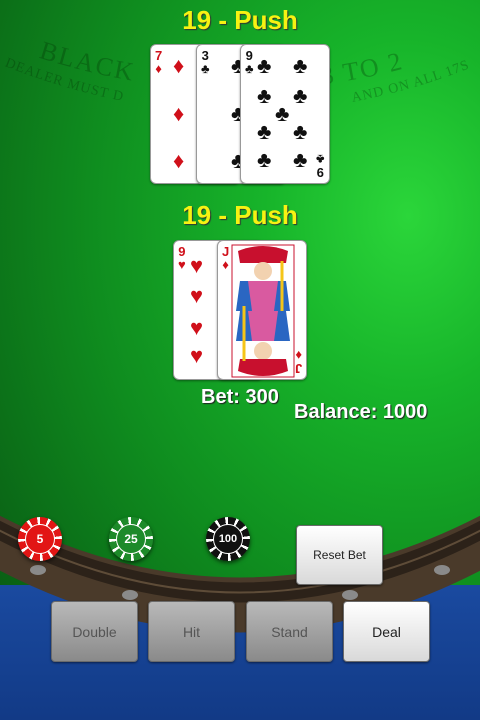 The width and height of the screenshot is (480, 720). What do you see at coordinates (191, 631) in the screenshot?
I see `hit-button: Hit` at bounding box center [191, 631].